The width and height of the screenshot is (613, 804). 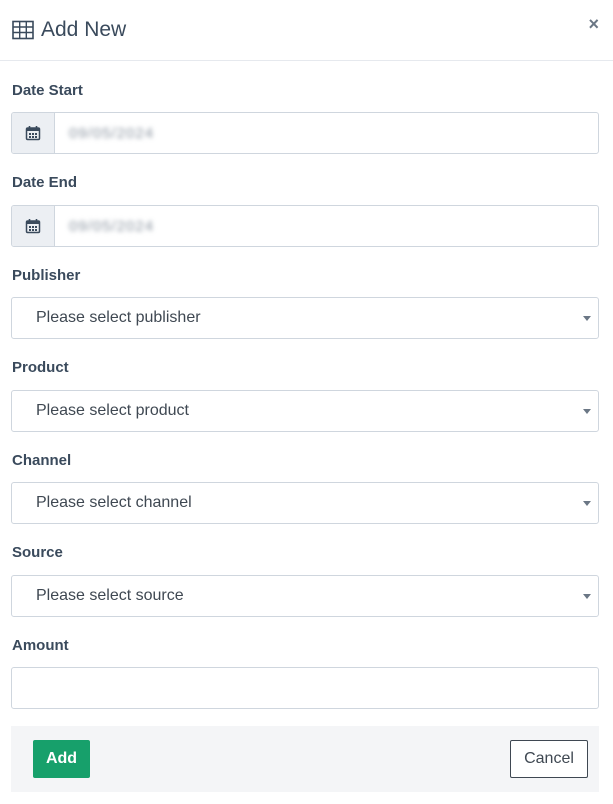 I want to click on source-label: Source, so click(x=37, y=552).